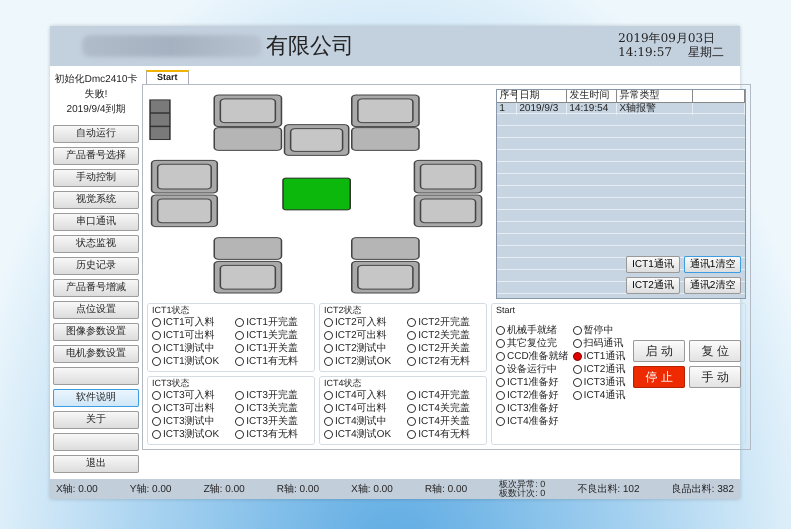  I want to click on menu-button: 软件说明, so click(96, 398).